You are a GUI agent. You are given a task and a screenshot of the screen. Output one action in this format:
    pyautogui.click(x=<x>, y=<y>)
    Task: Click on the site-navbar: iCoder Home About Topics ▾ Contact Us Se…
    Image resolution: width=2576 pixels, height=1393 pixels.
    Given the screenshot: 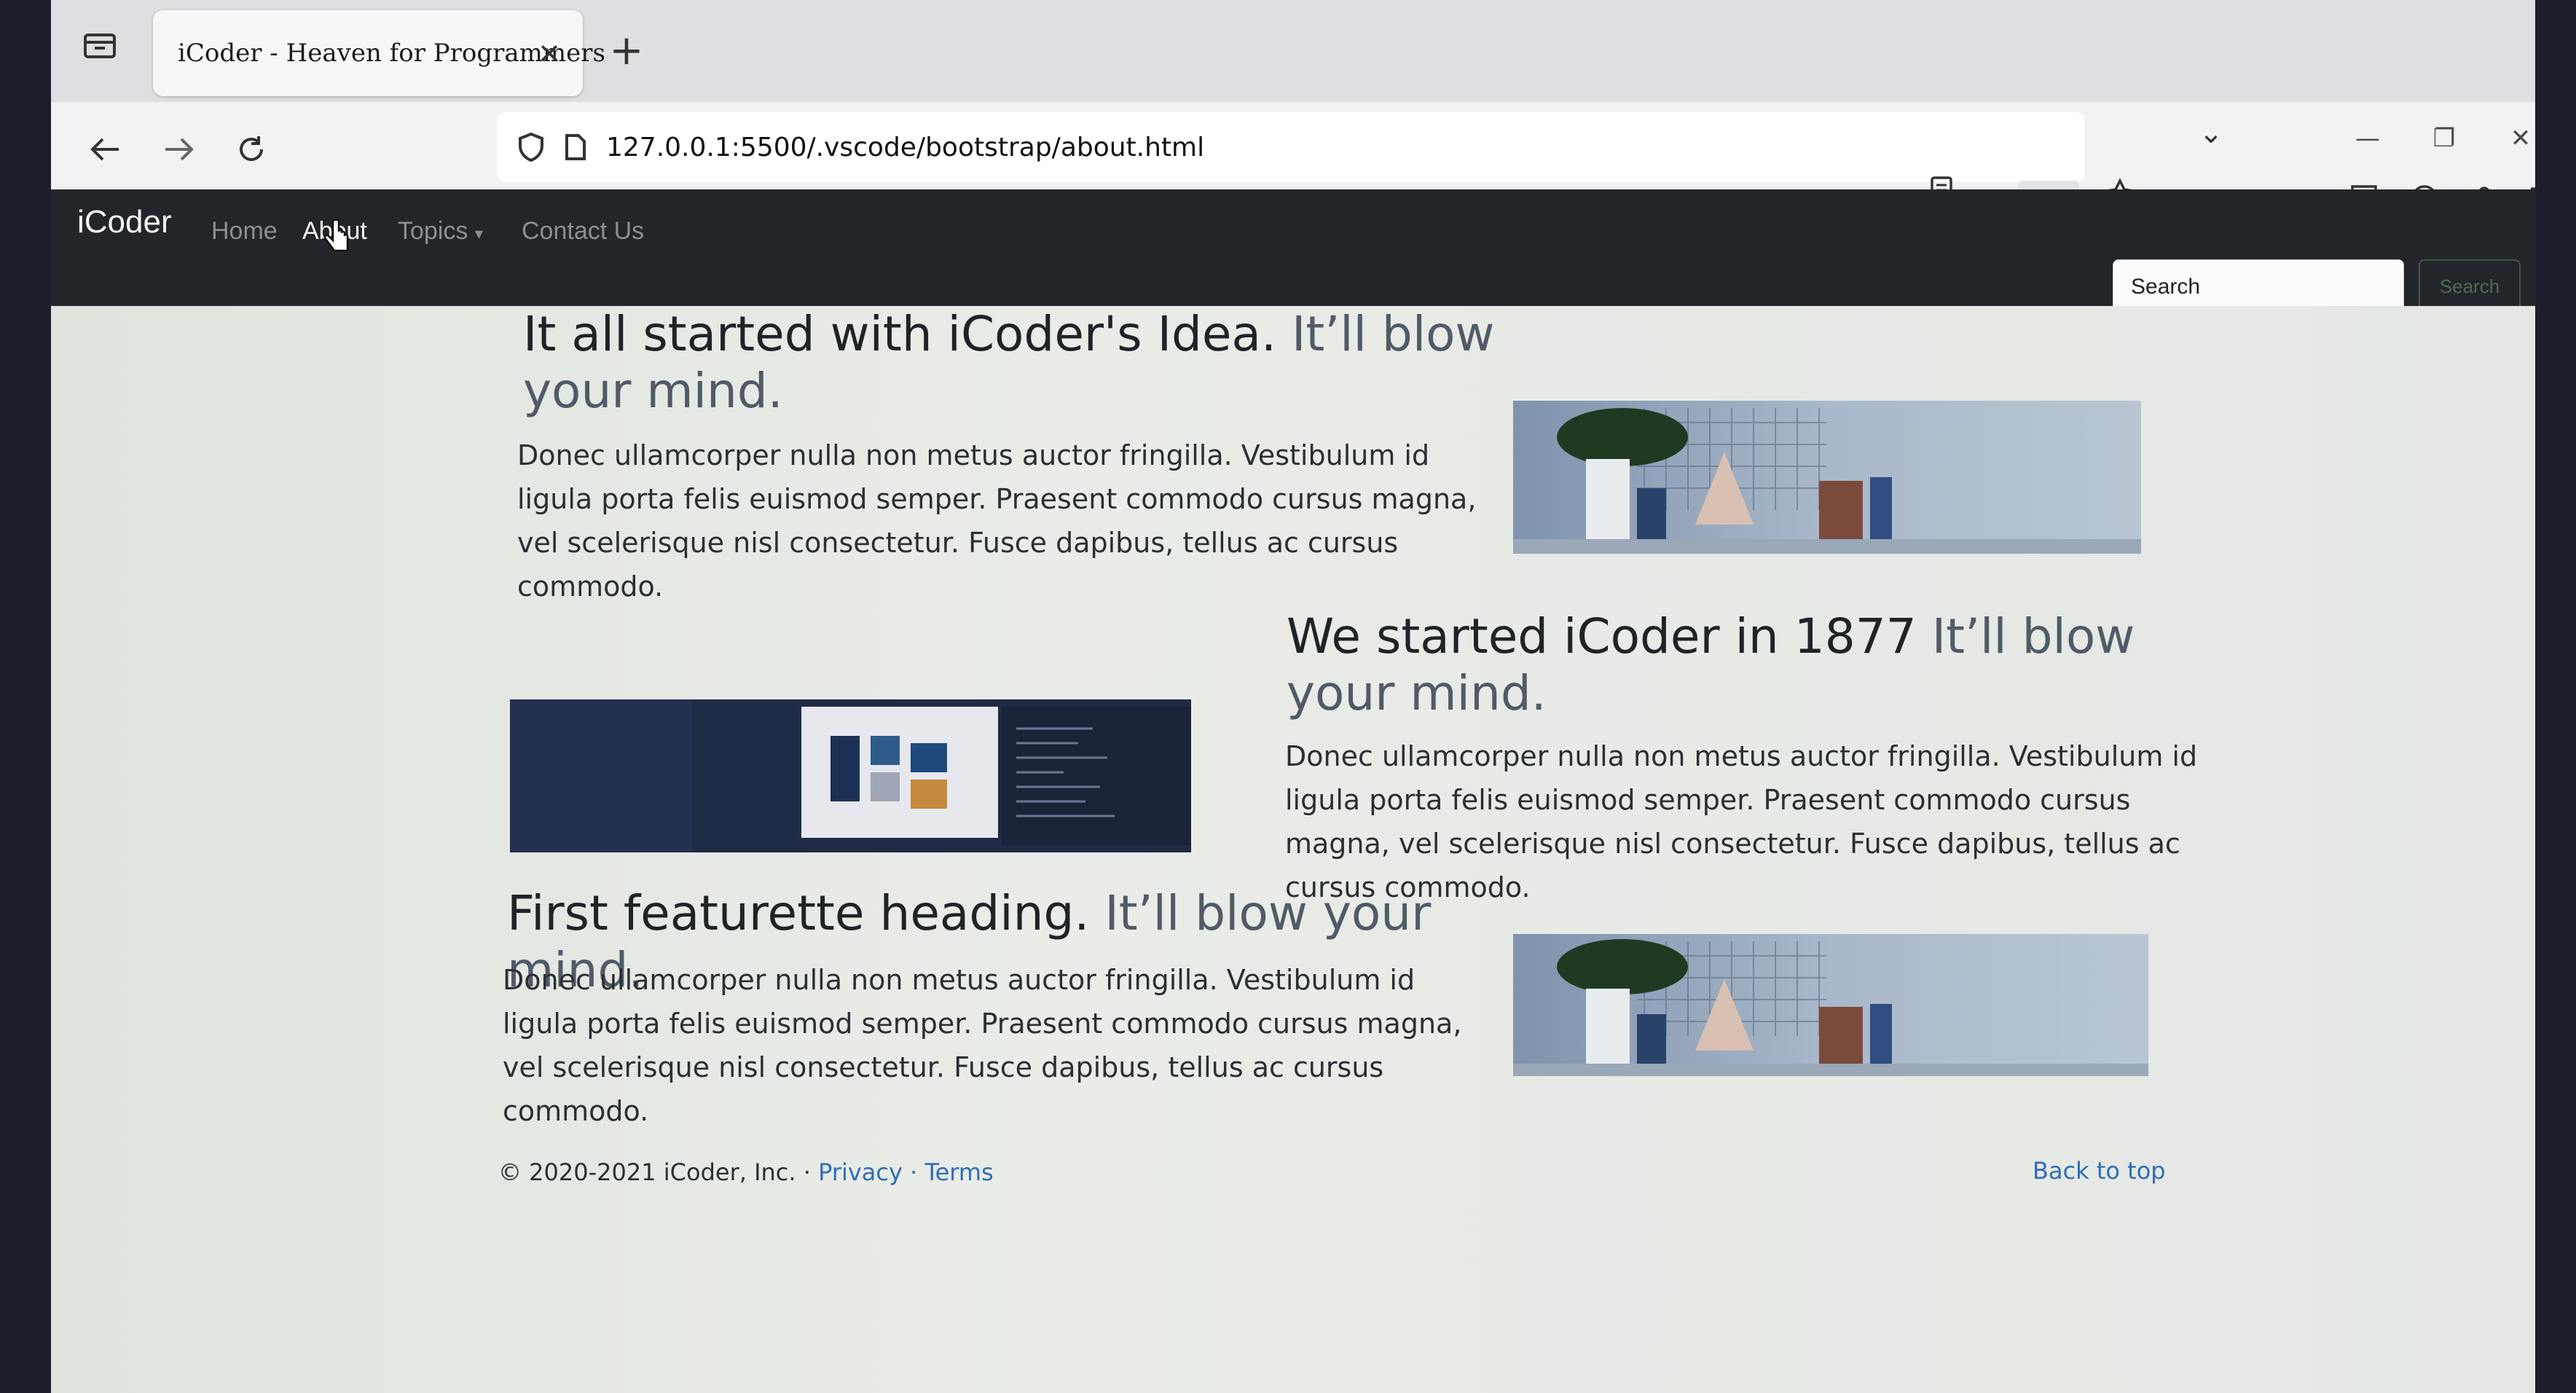 What is the action you would take?
    pyautogui.click(x=1293, y=251)
    